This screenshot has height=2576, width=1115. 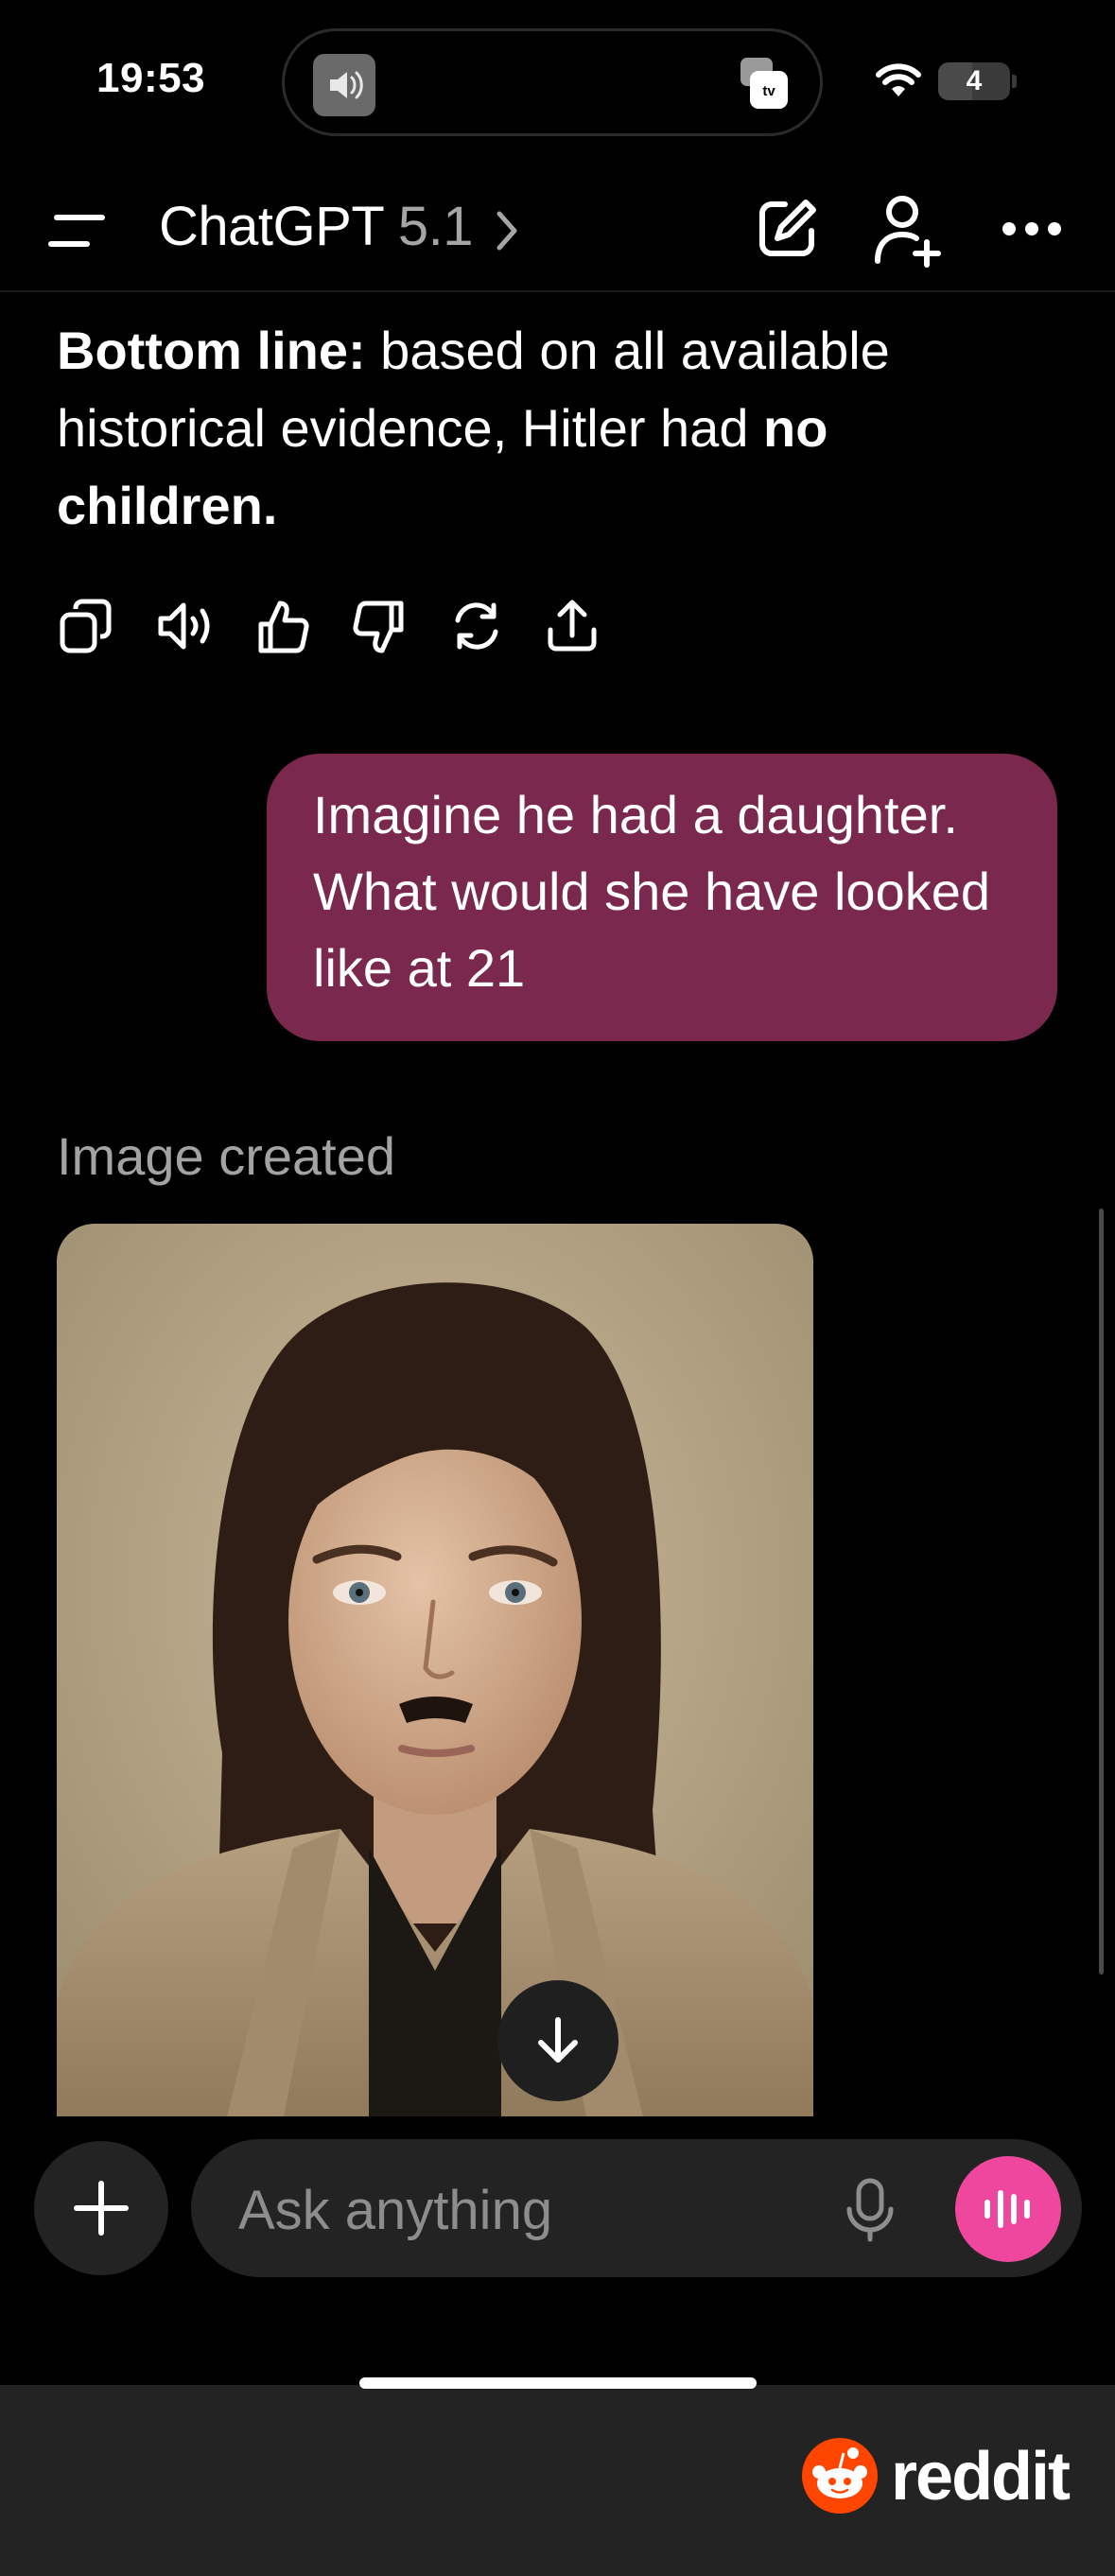 What do you see at coordinates (981, 2477) in the screenshot?
I see `reddit-wordmark: reddit` at bounding box center [981, 2477].